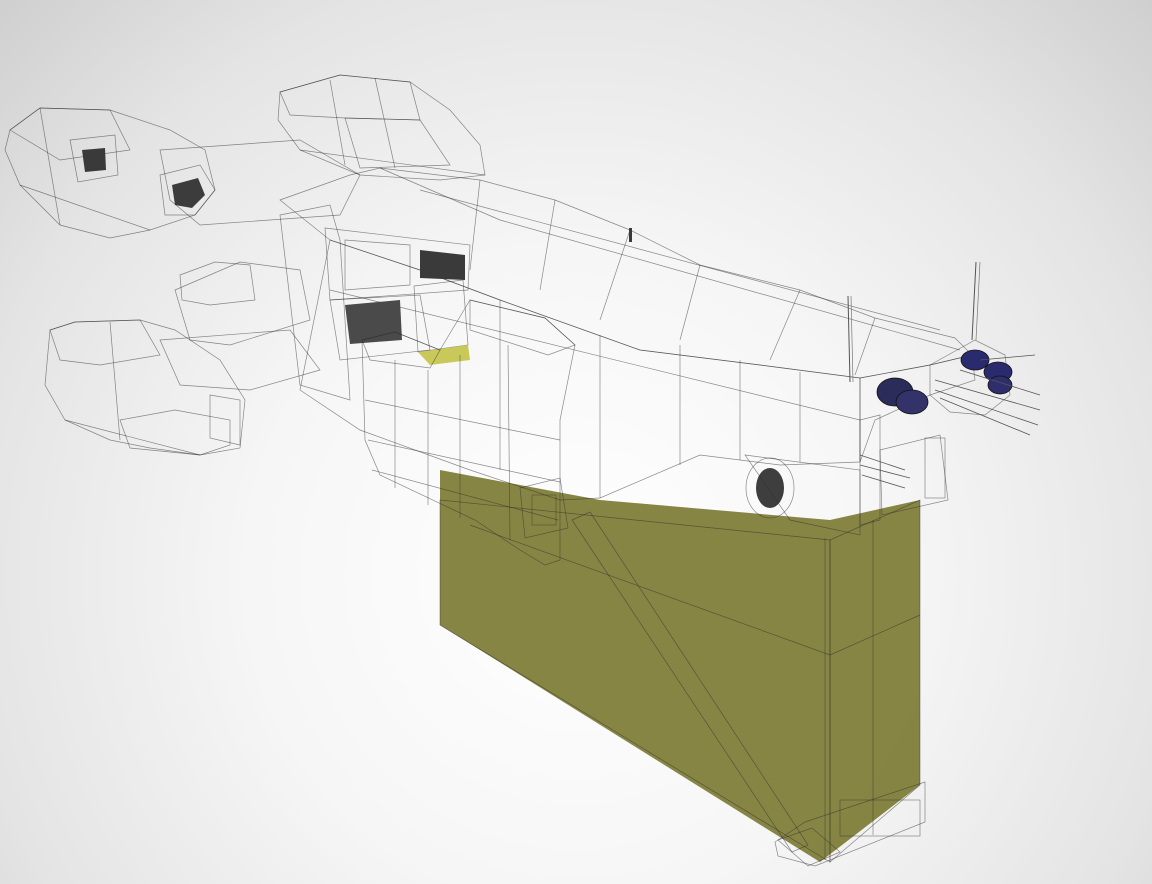 The height and width of the screenshot is (884, 1152). Describe the element at coordinates (110, 173) in the screenshot. I see `upper-engine-pod` at that location.